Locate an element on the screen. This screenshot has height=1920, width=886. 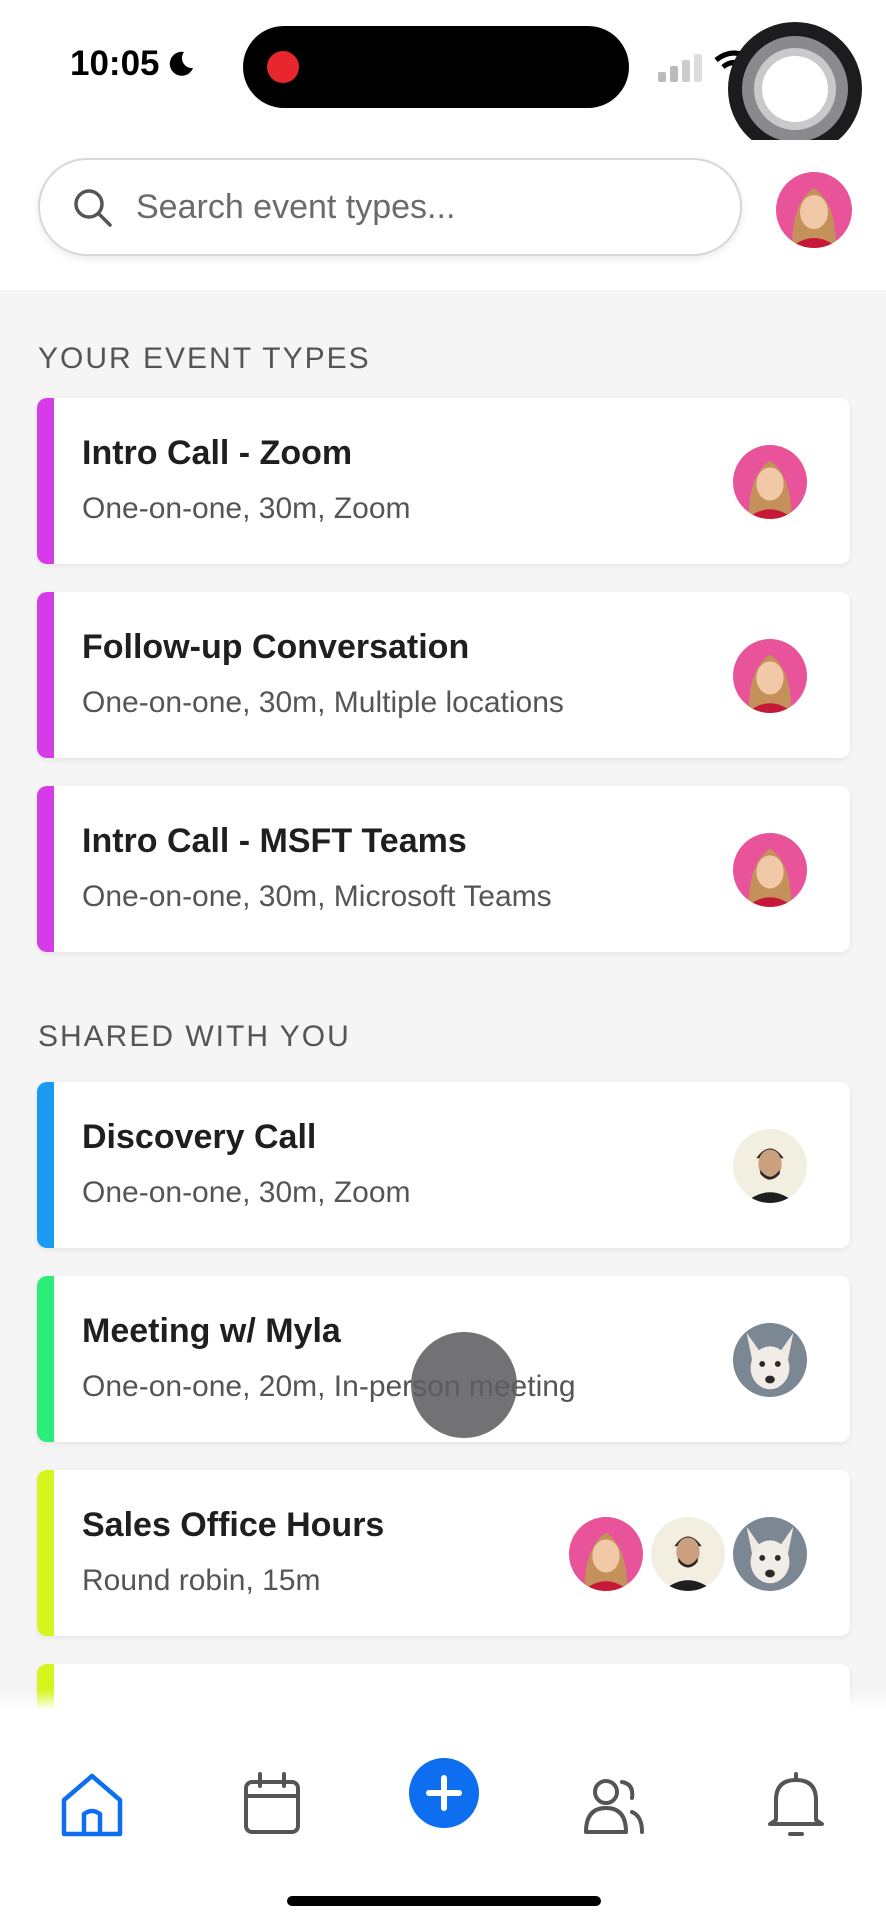
event-title: Intro Call - MSFT Teams is located at coordinates (274, 841).